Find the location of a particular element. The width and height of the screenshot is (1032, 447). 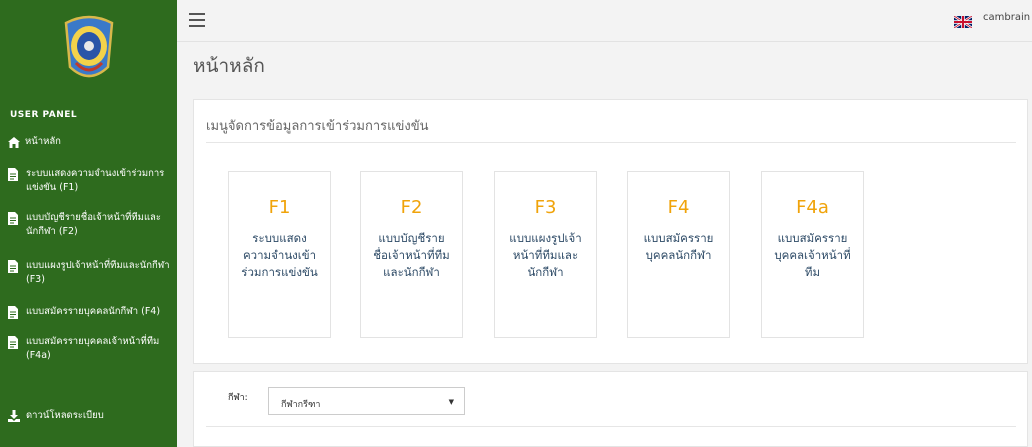

menu-card-title: เมนูจัดการข้อมูลการเข้าร่วมการแข่งขัน is located at coordinates (317, 126).